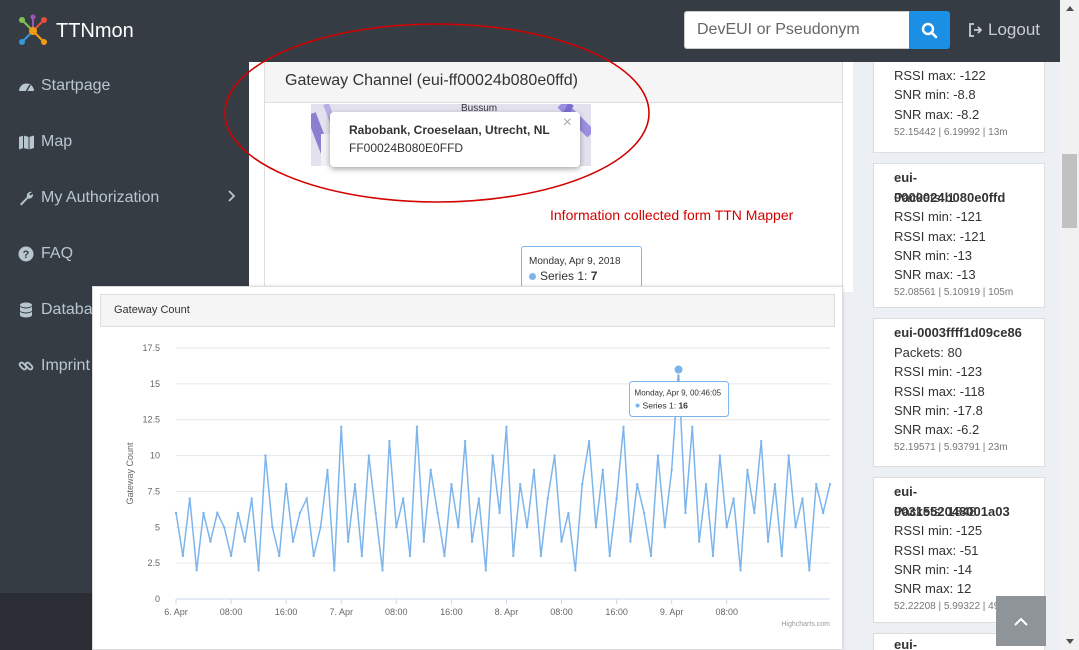 This screenshot has width=1079, height=650. I want to click on device-stat: RSSI max: -121, so click(940, 236).